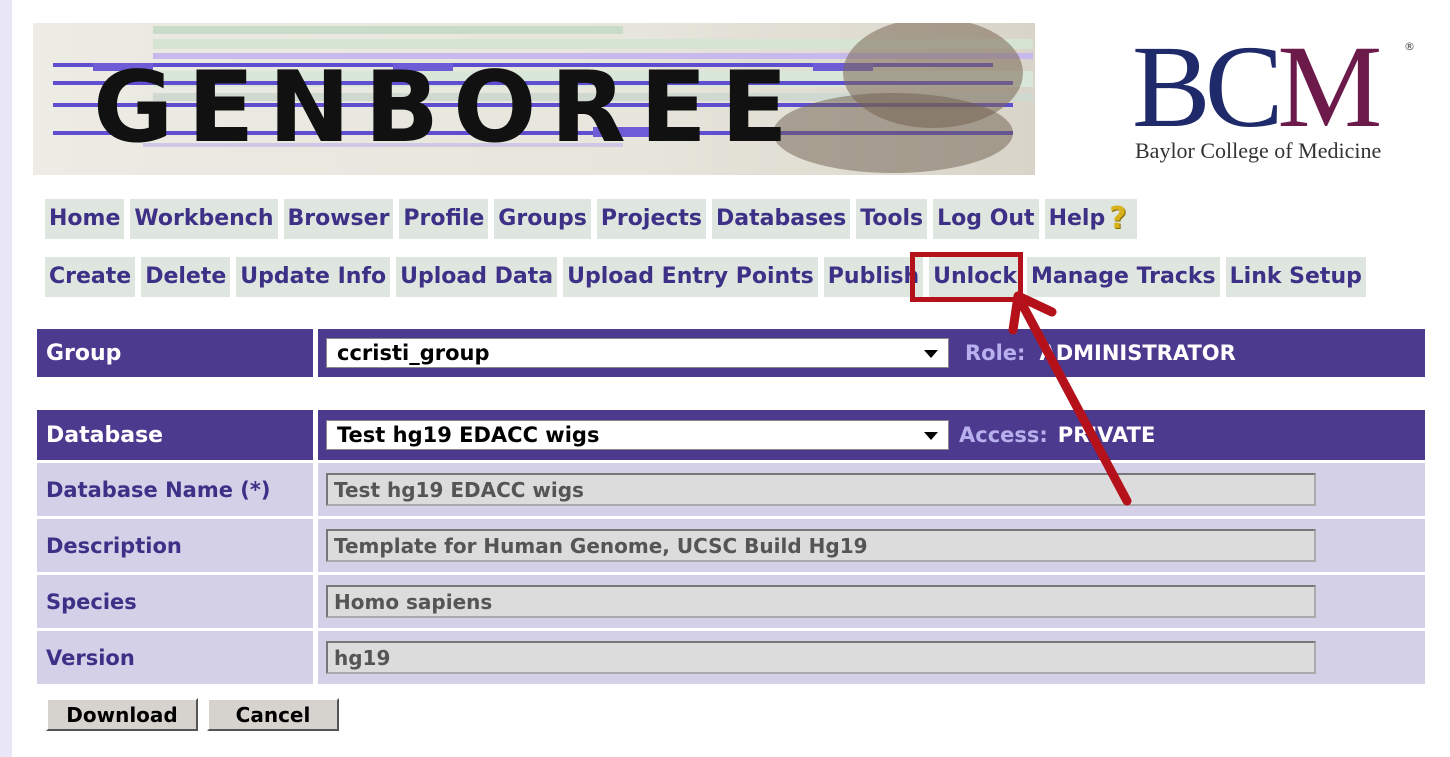 The height and width of the screenshot is (757, 1450). Describe the element at coordinates (1077, 218) in the screenshot. I see `menu-help-label: Help` at that location.